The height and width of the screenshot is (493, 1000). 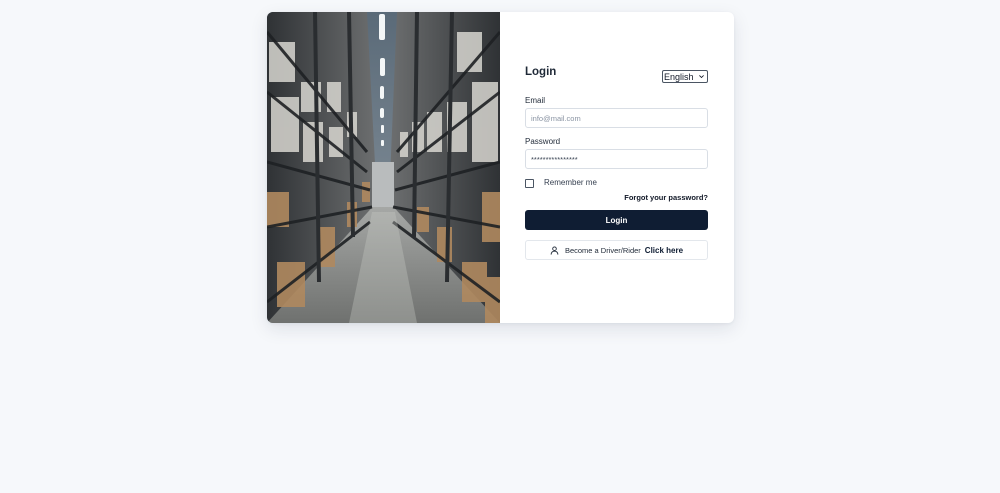 I want to click on email-field, so click(x=616, y=118).